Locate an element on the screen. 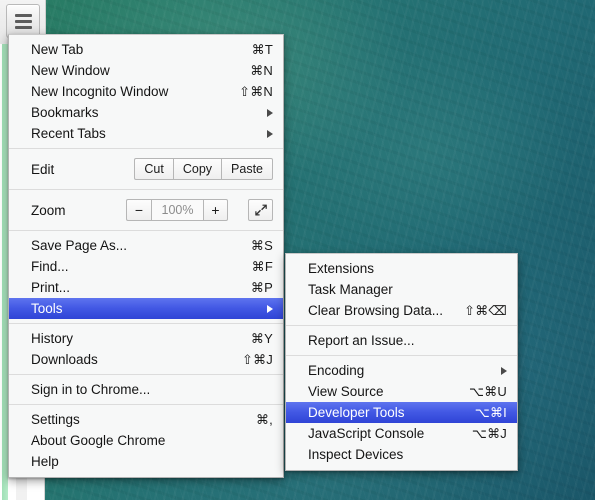 This screenshot has height=500, width=595. edit-button-group: Cut Copy Paste is located at coordinates (203, 169).